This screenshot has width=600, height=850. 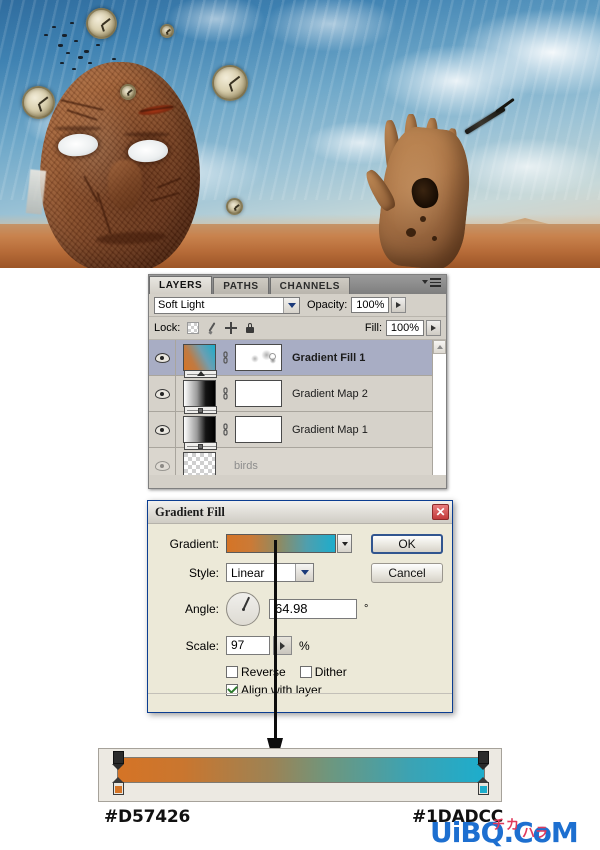 What do you see at coordinates (231, 328) in the screenshot?
I see `lock-position-icon` at bounding box center [231, 328].